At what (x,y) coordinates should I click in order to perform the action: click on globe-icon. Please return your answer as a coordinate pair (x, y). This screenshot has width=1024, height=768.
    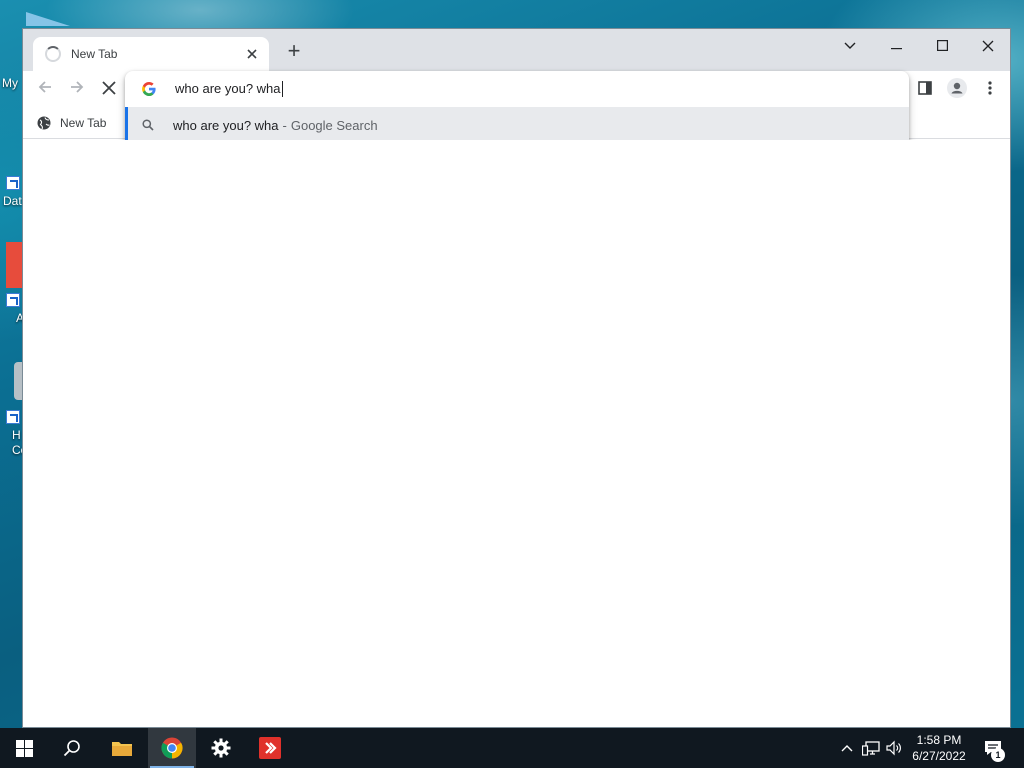
    Looking at the image, I should click on (44, 123).